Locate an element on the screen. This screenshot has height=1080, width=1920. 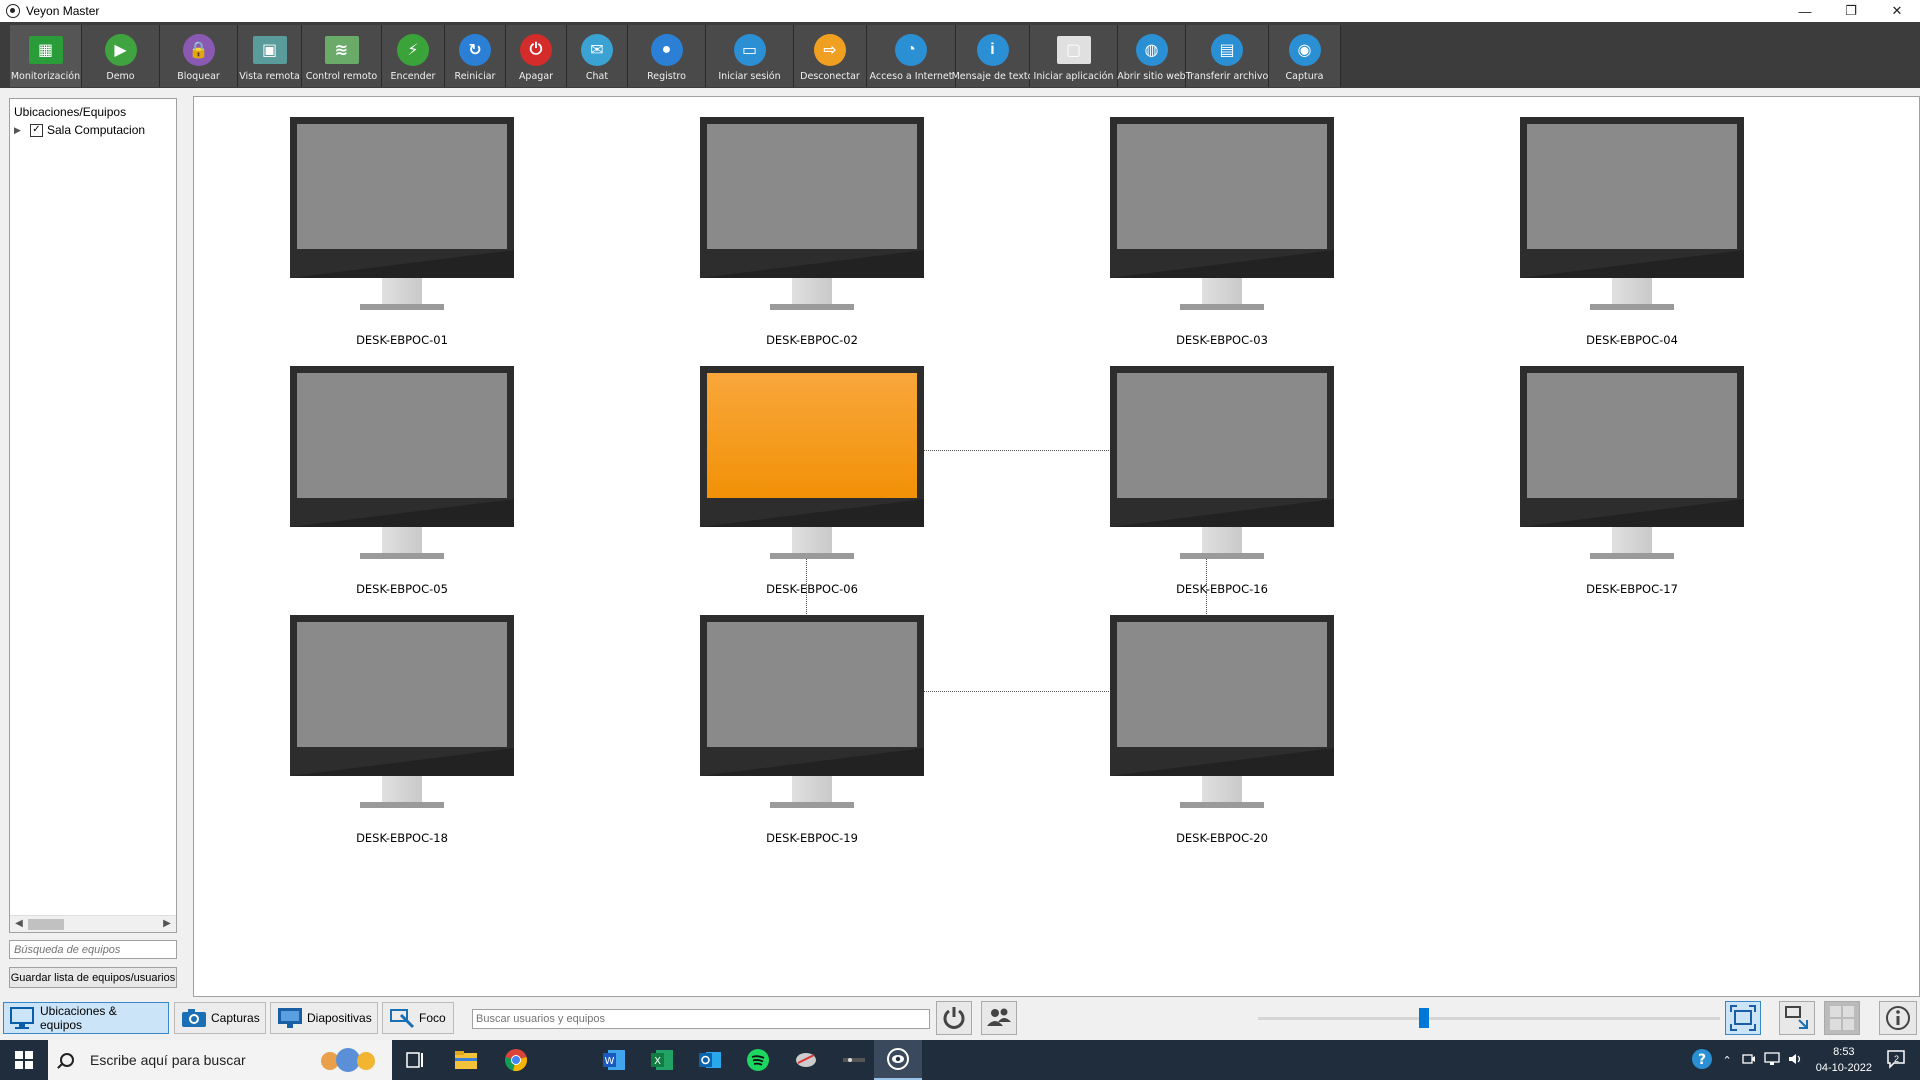
toolbar-button-label: Vista remota is located at coordinates (269, 76).